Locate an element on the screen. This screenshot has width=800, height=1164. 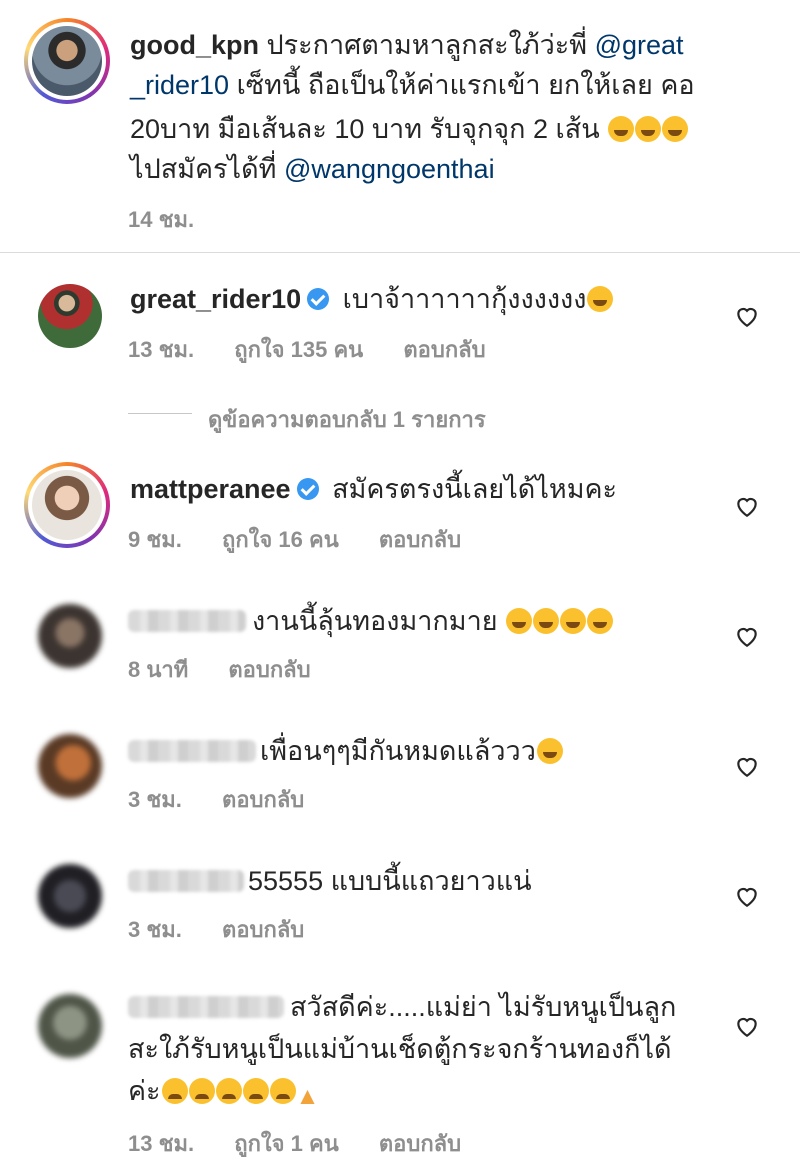
comment-likes: ถูกใจ 16 คน is located at coordinates (280, 539).